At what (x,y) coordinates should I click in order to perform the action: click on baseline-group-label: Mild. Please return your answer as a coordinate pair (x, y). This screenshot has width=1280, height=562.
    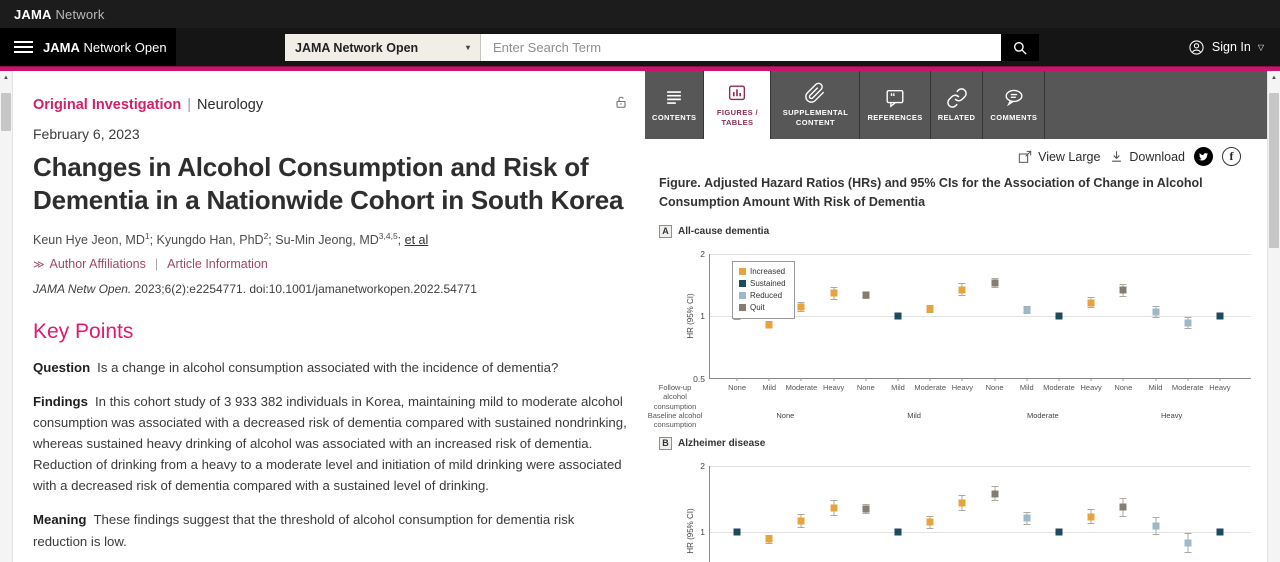
    Looking at the image, I should click on (914, 415).